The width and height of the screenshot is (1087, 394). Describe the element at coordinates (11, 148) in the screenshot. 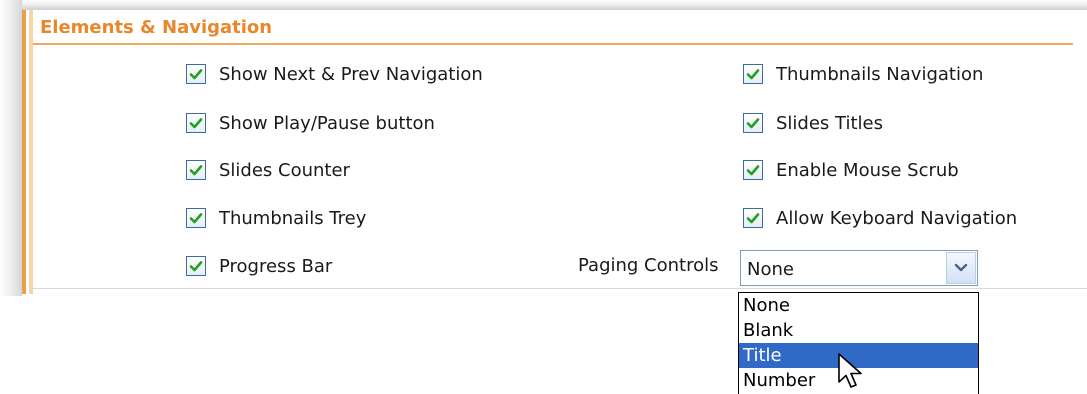

I see `window-shadow-left` at that location.